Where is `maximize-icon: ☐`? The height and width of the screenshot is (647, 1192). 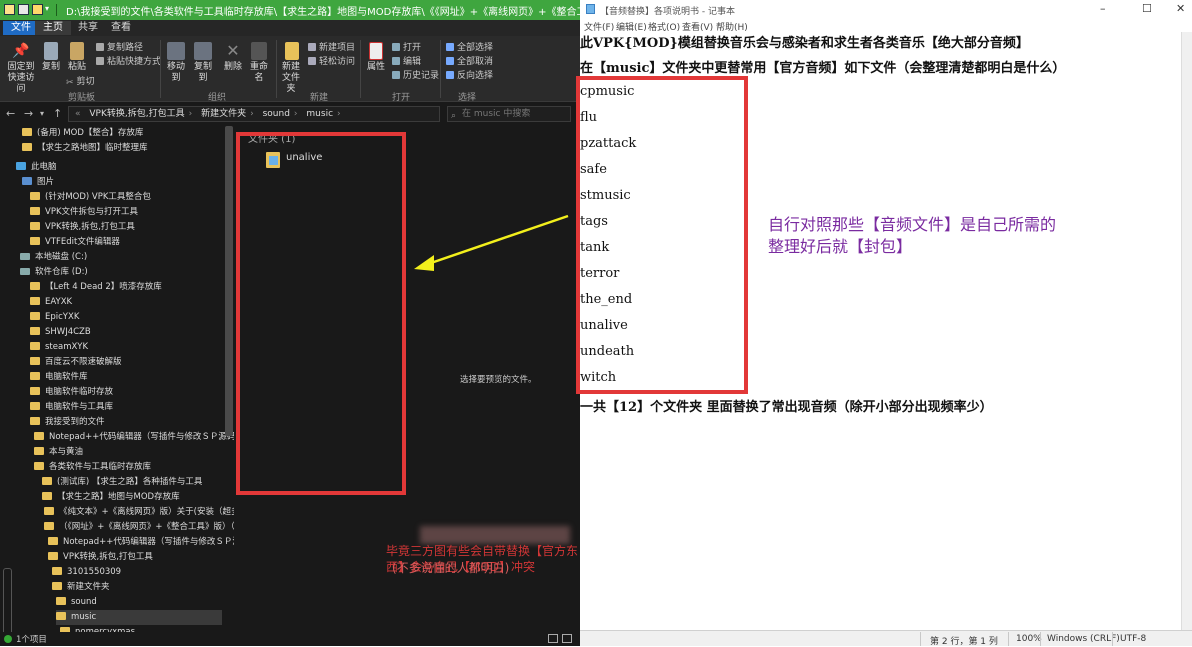
maximize-icon: ☐ is located at coordinates (1147, 8).